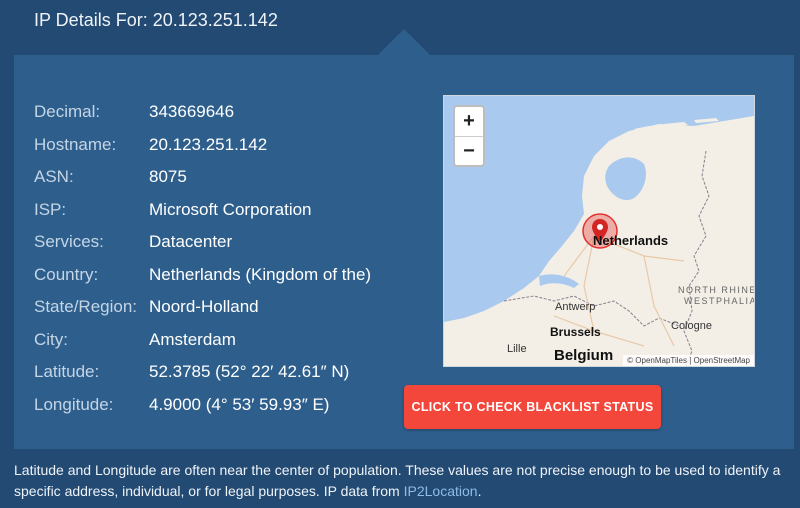  What do you see at coordinates (688, 360) in the screenshot?
I see `map-attribution: © OpenMapTiles | OpenStreetMap` at bounding box center [688, 360].